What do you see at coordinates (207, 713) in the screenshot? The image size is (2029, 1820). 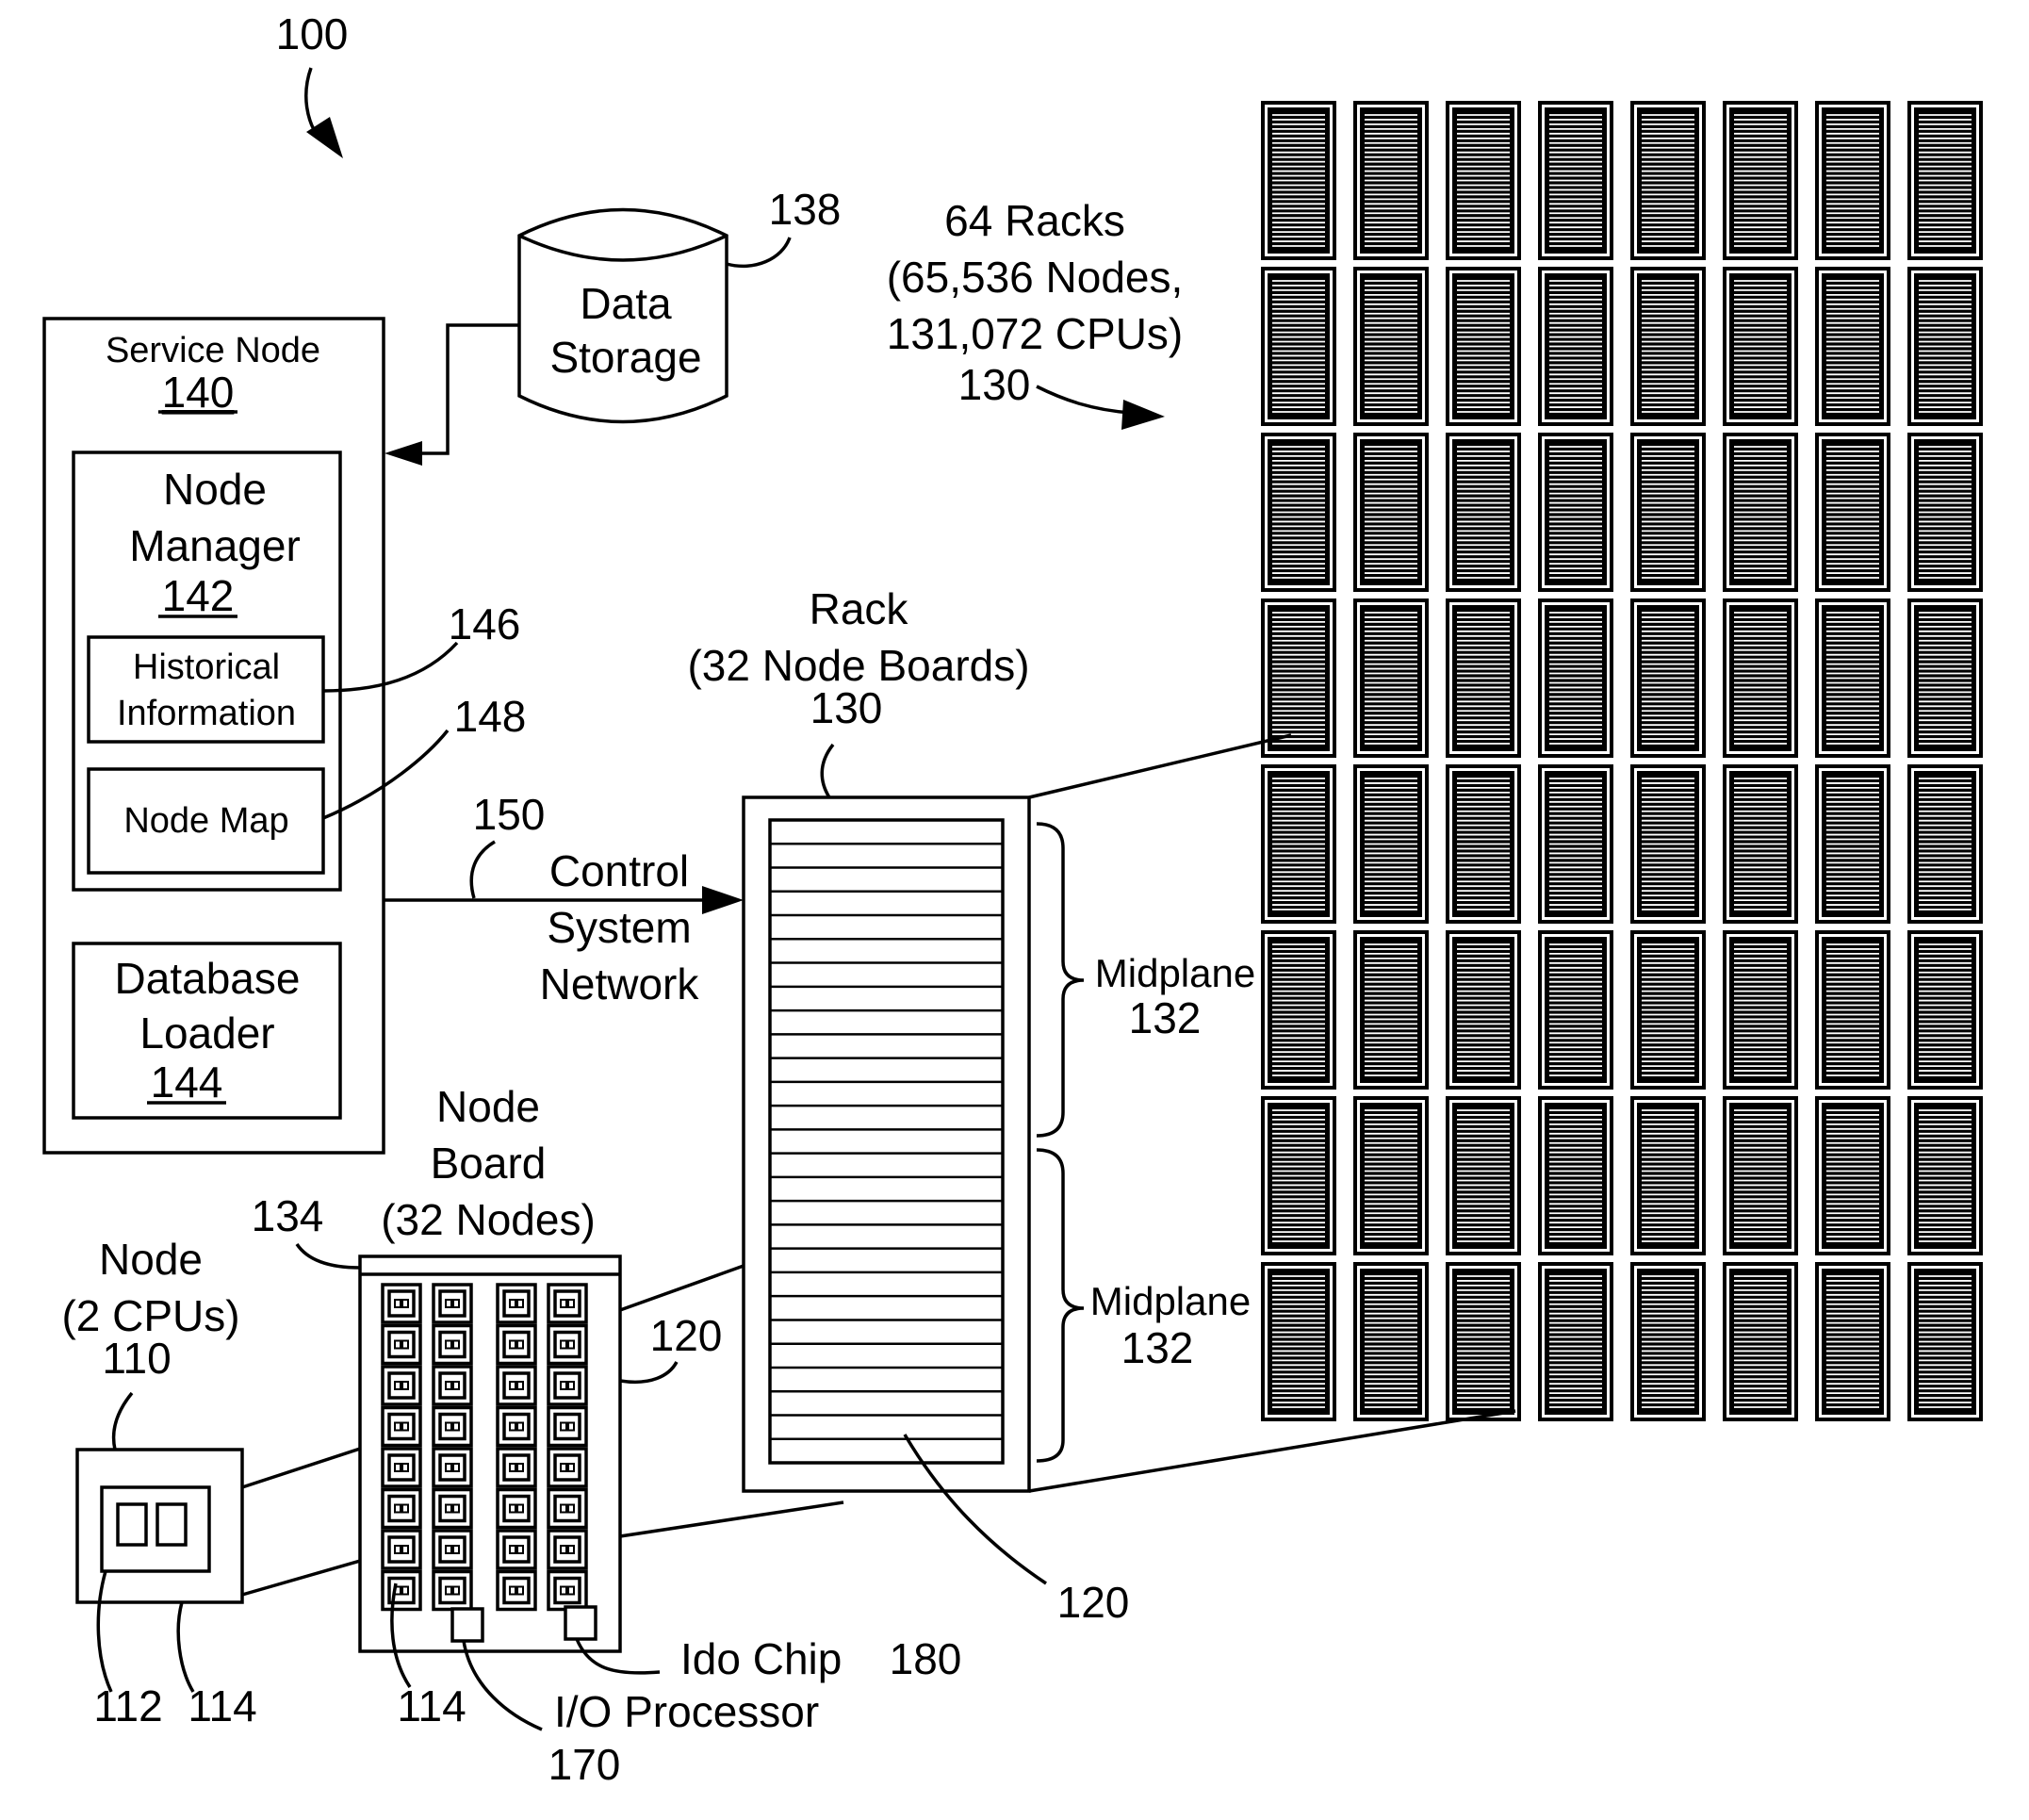 I see `historical-information-line2: Information` at bounding box center [207, 713].